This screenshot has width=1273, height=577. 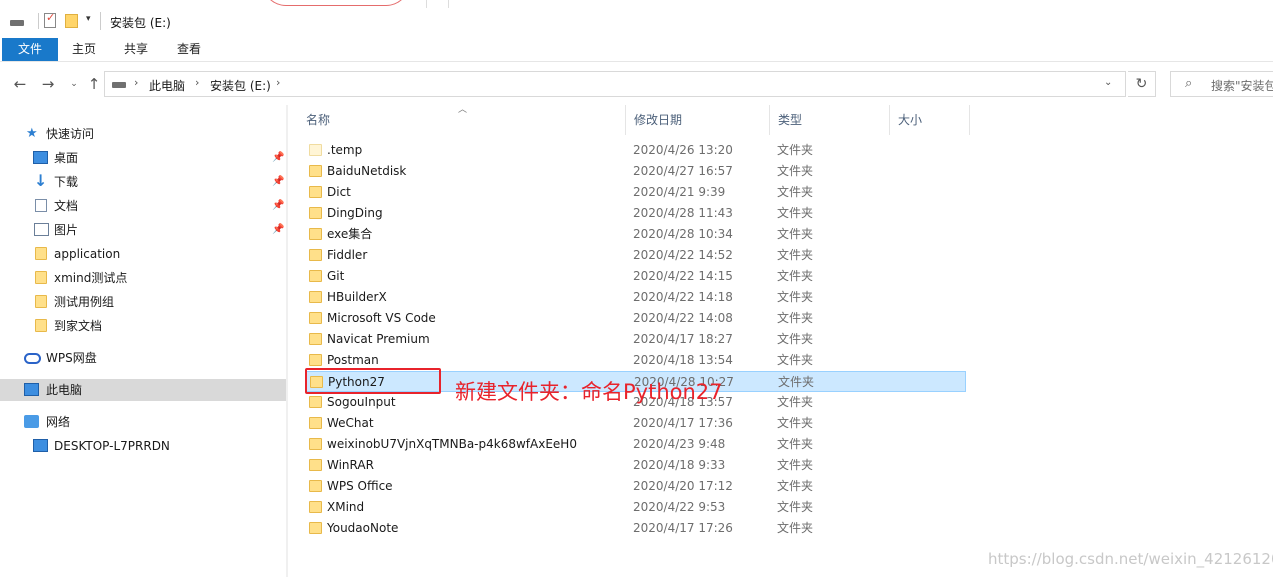 What do you see at coordinates (1221, 84) in the screenshot?
I see `search-input: ⌕ 搜索"安装包` at bounding box center [1221, 84].